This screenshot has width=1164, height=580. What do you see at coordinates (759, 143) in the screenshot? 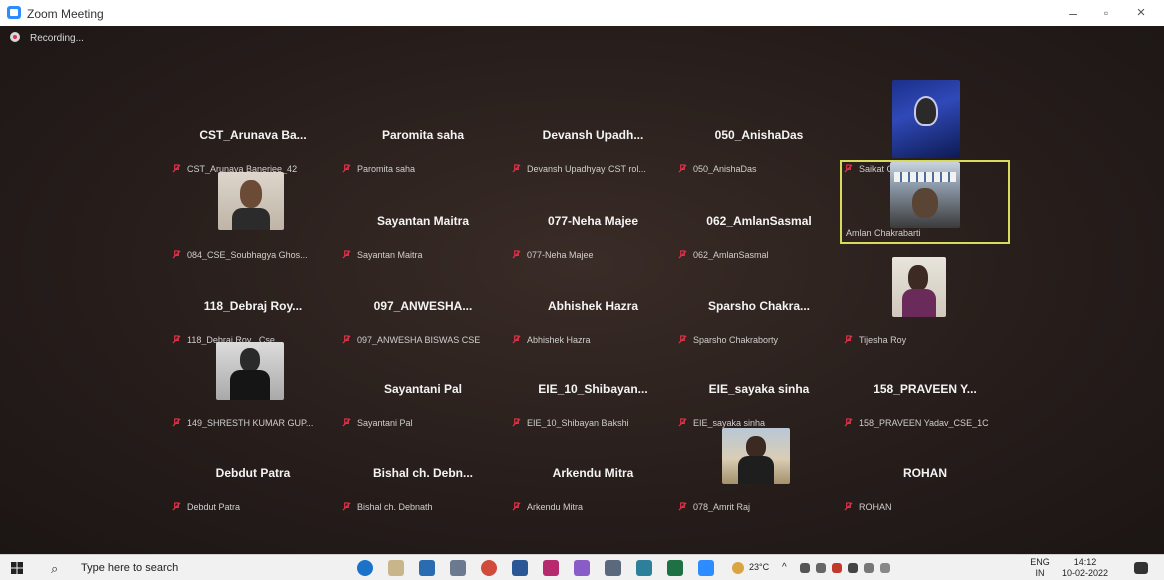
I see `participant-tile: 050_AnishaDas 050_AnishaDas` at bounding box center [759, 143].